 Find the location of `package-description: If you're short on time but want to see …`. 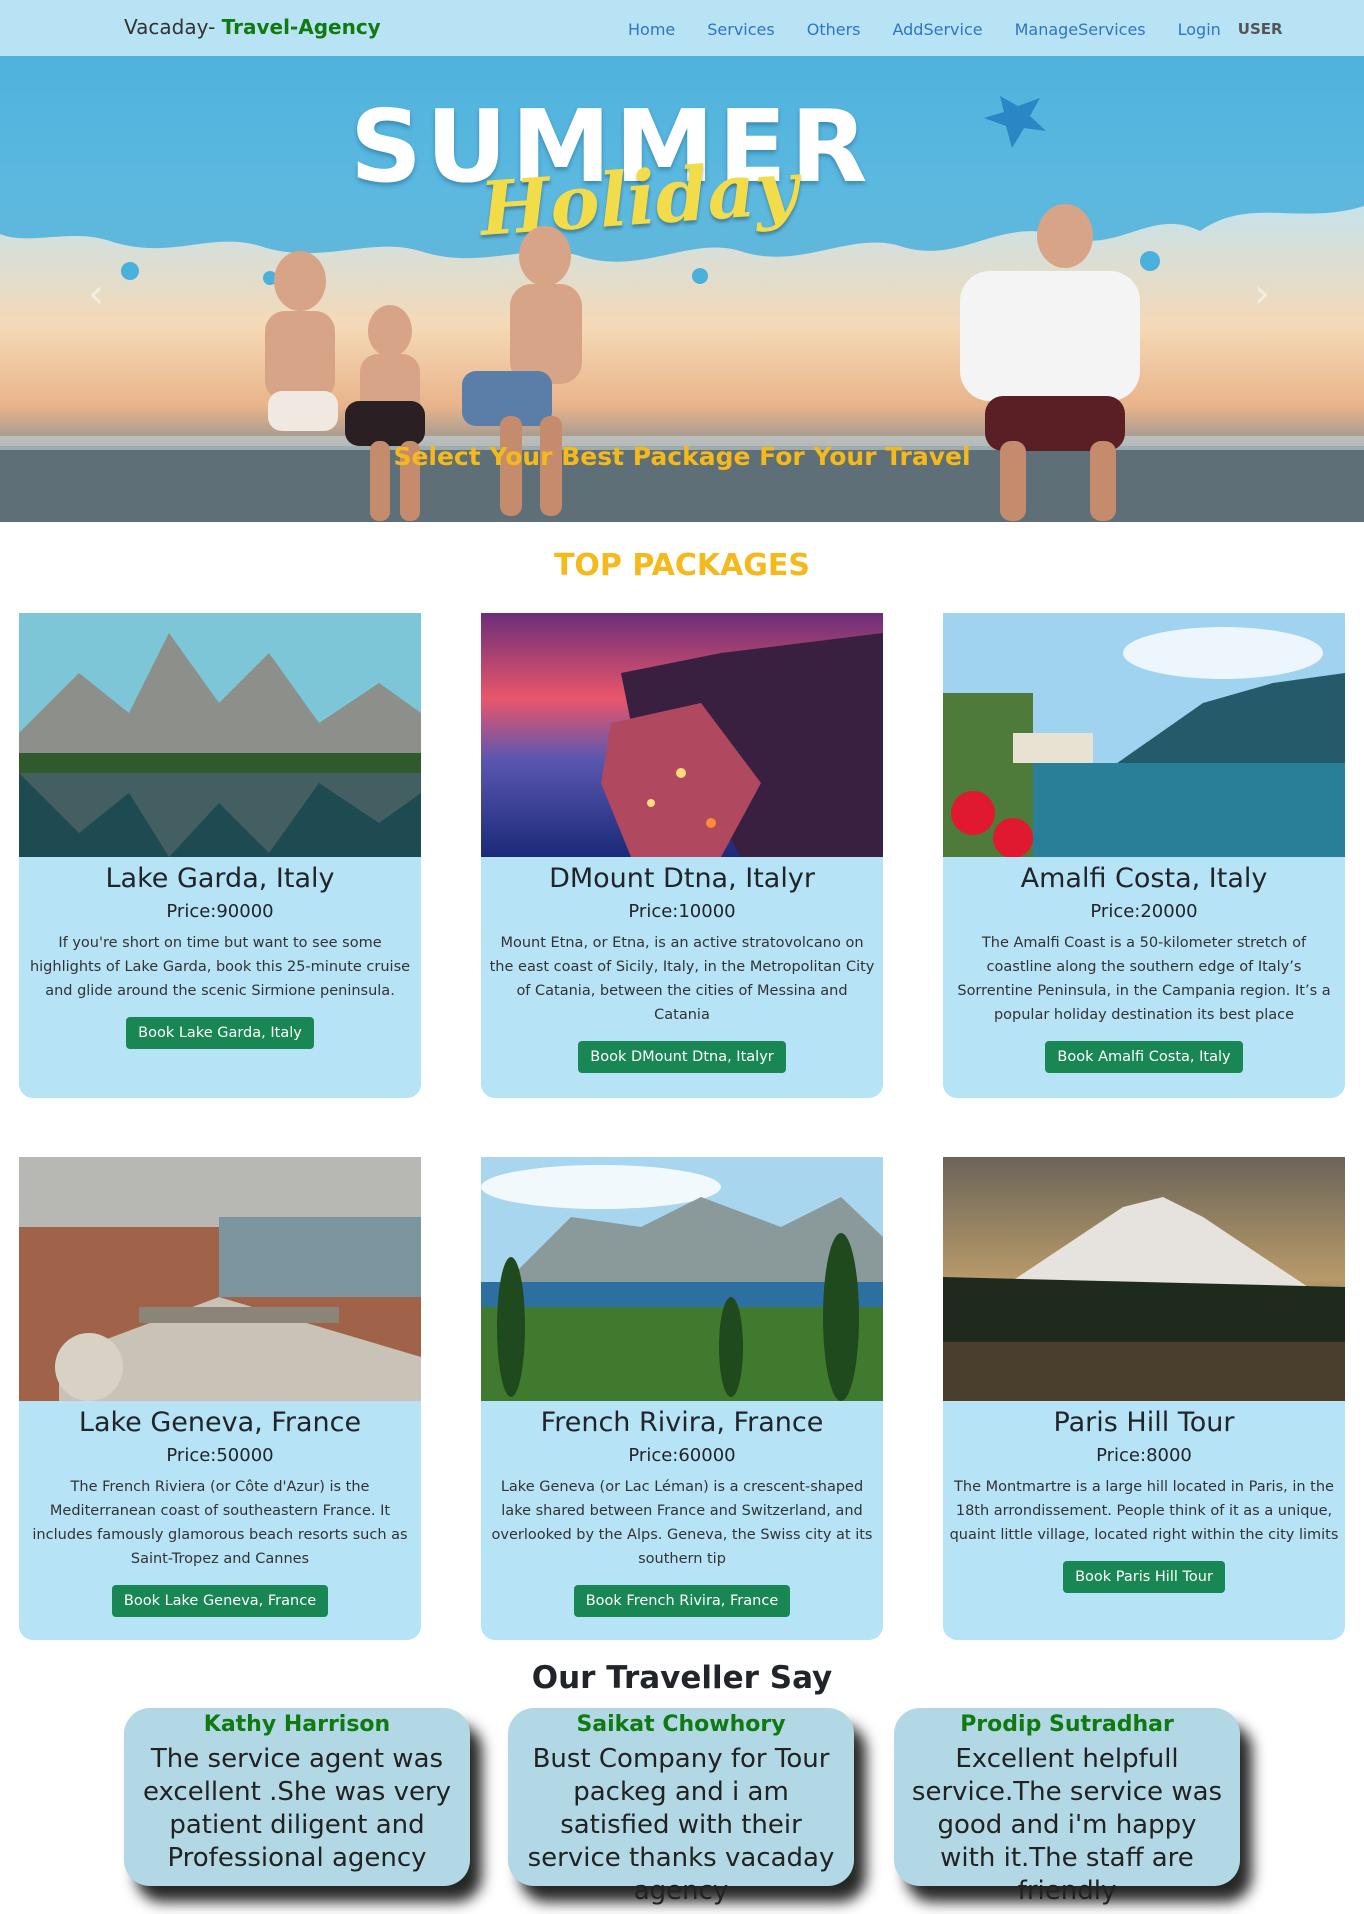

package-description: If you're short on time but want to see … is located at coordinates (220, 967).